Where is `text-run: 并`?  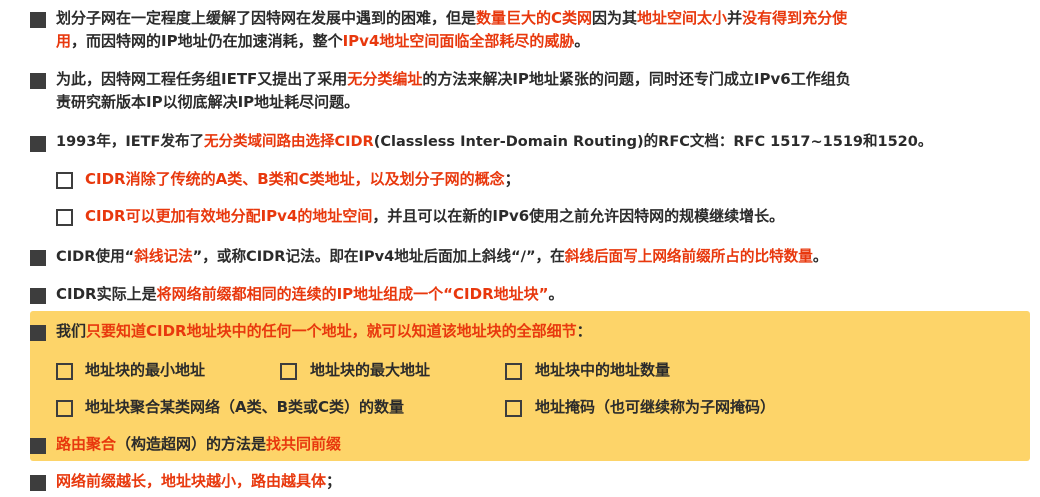 text-run: 并 is located at coordinates (735, 18).